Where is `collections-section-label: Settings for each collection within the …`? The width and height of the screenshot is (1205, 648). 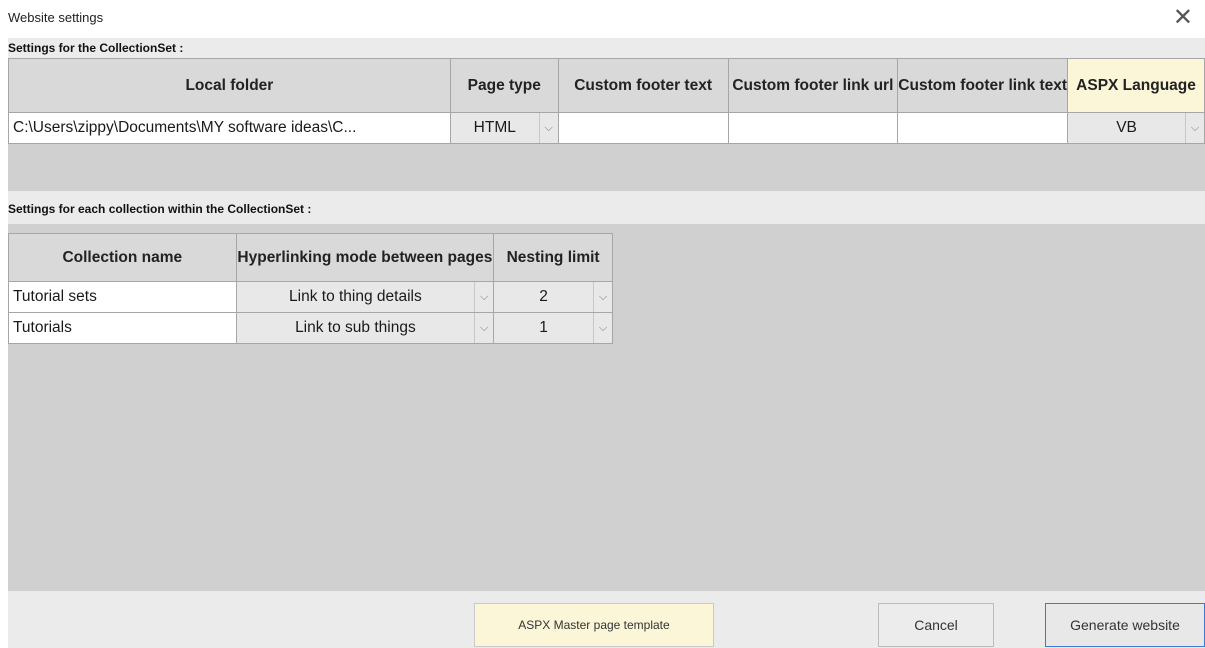
collections-section-label: Settings for each collection within the … is located at coordinates (606, 207).